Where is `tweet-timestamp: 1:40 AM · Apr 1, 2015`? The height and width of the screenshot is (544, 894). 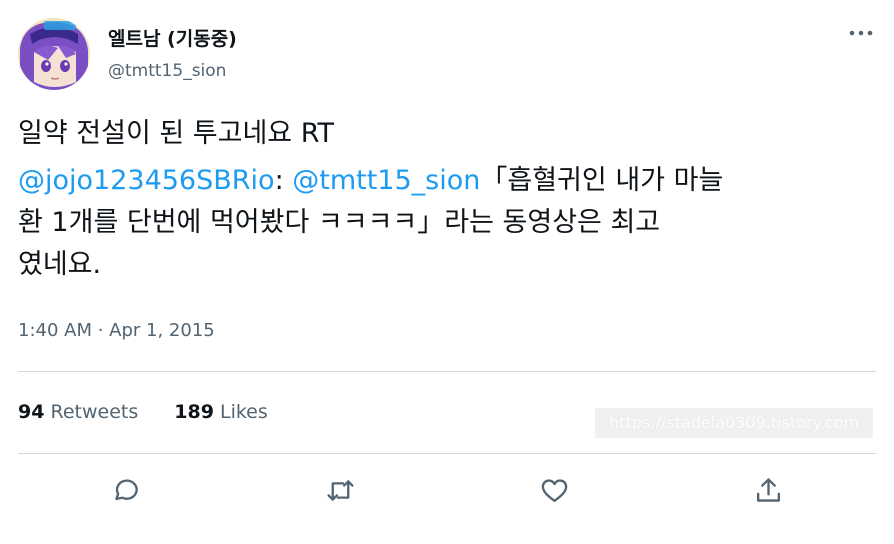 tweet-timestamp: 1:40 AM · Apr 1, 2015 is located at coordinates (116, 330).